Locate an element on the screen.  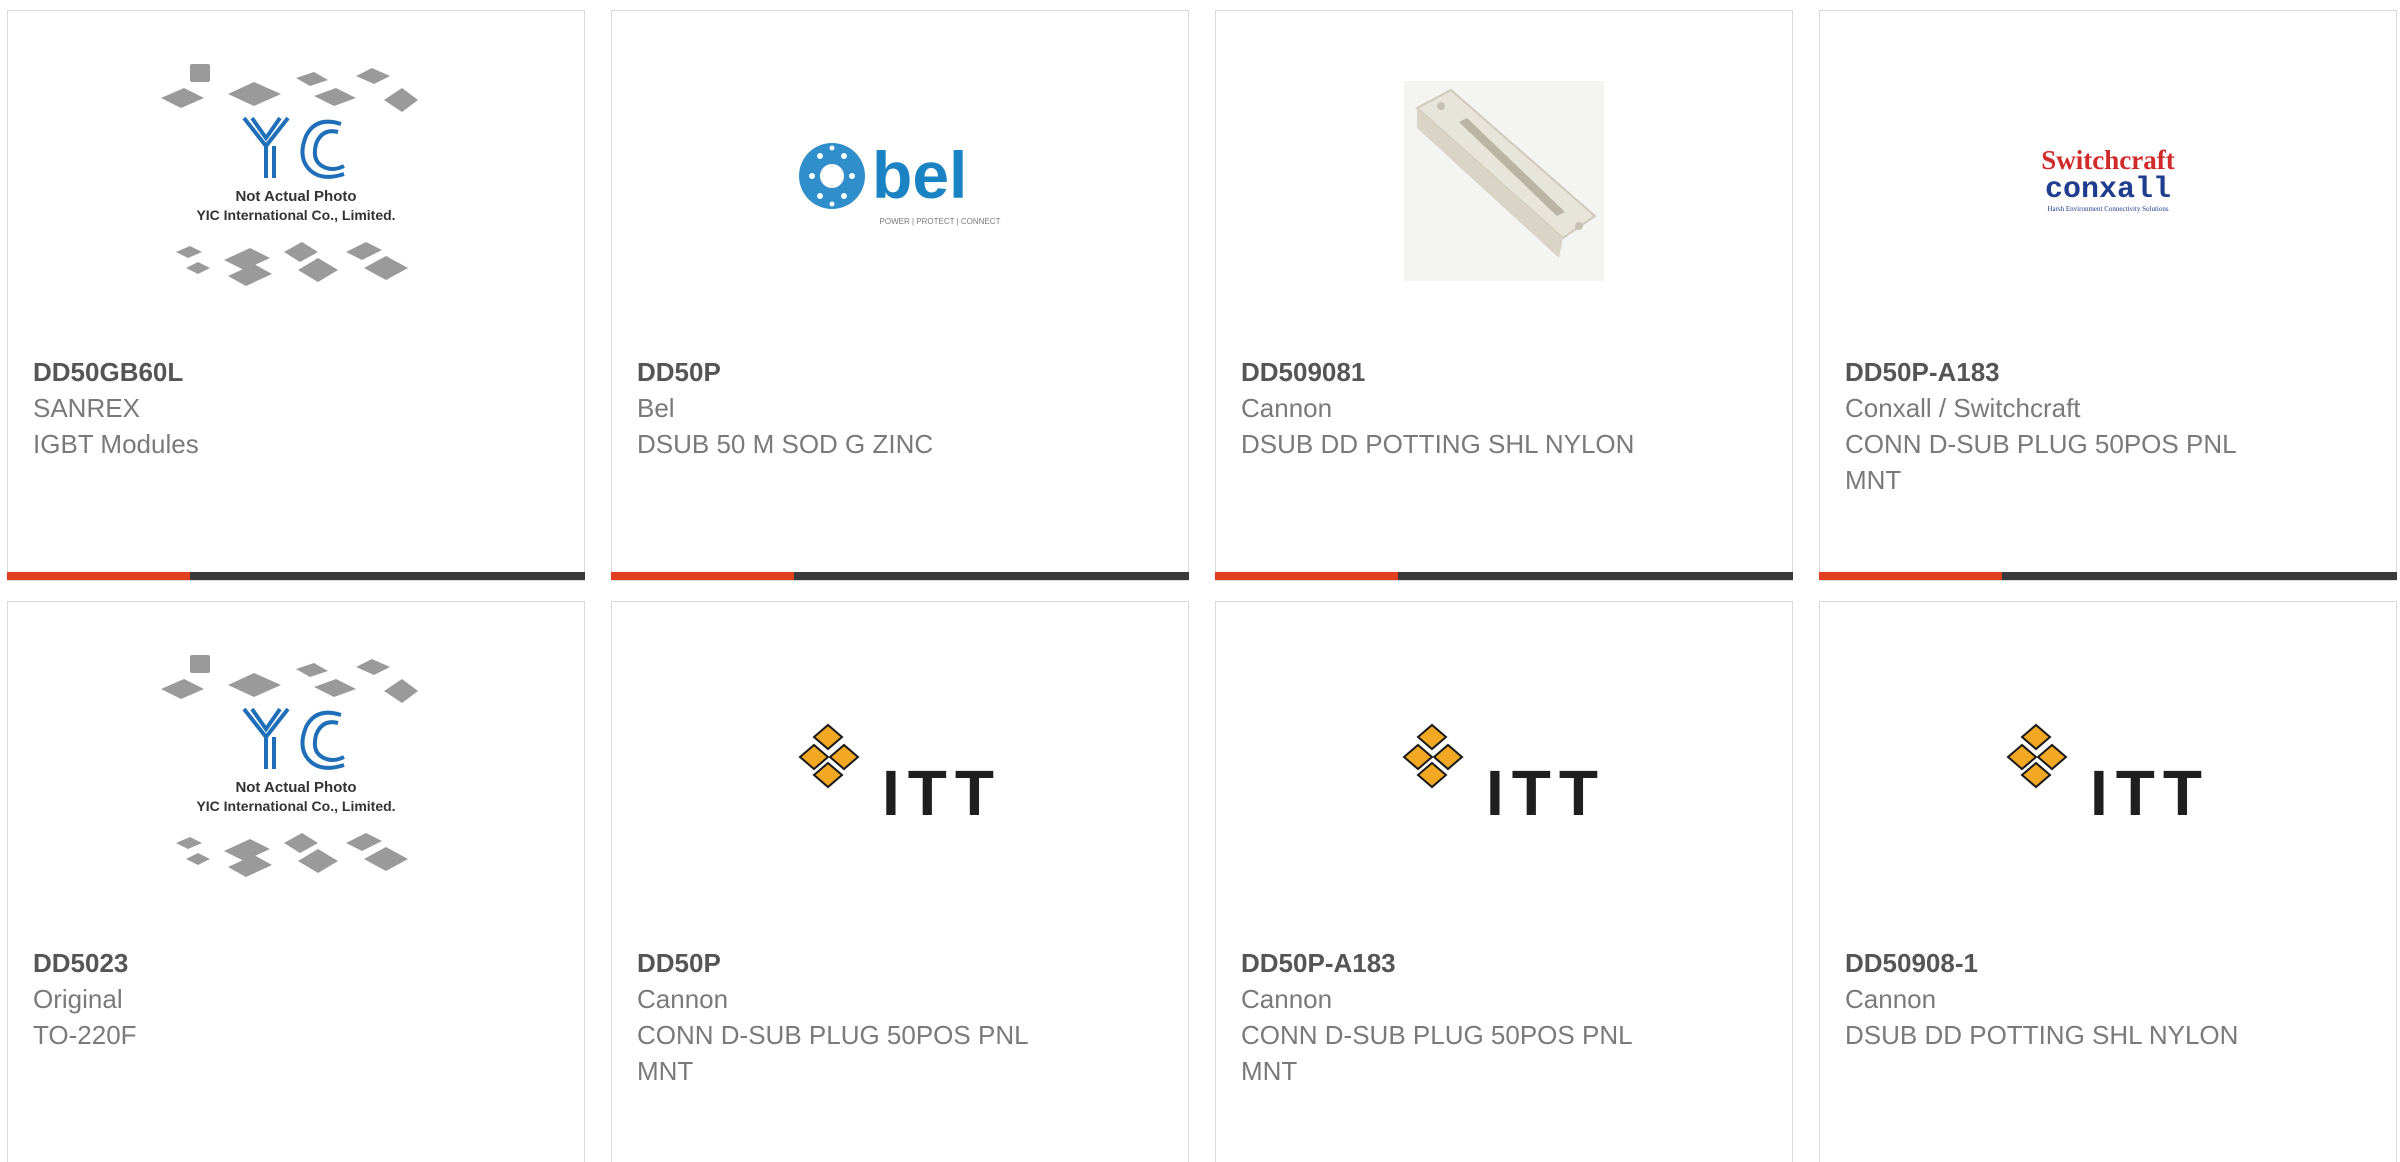
part-number: DD50GB60L is located at coordinates (296, 372).